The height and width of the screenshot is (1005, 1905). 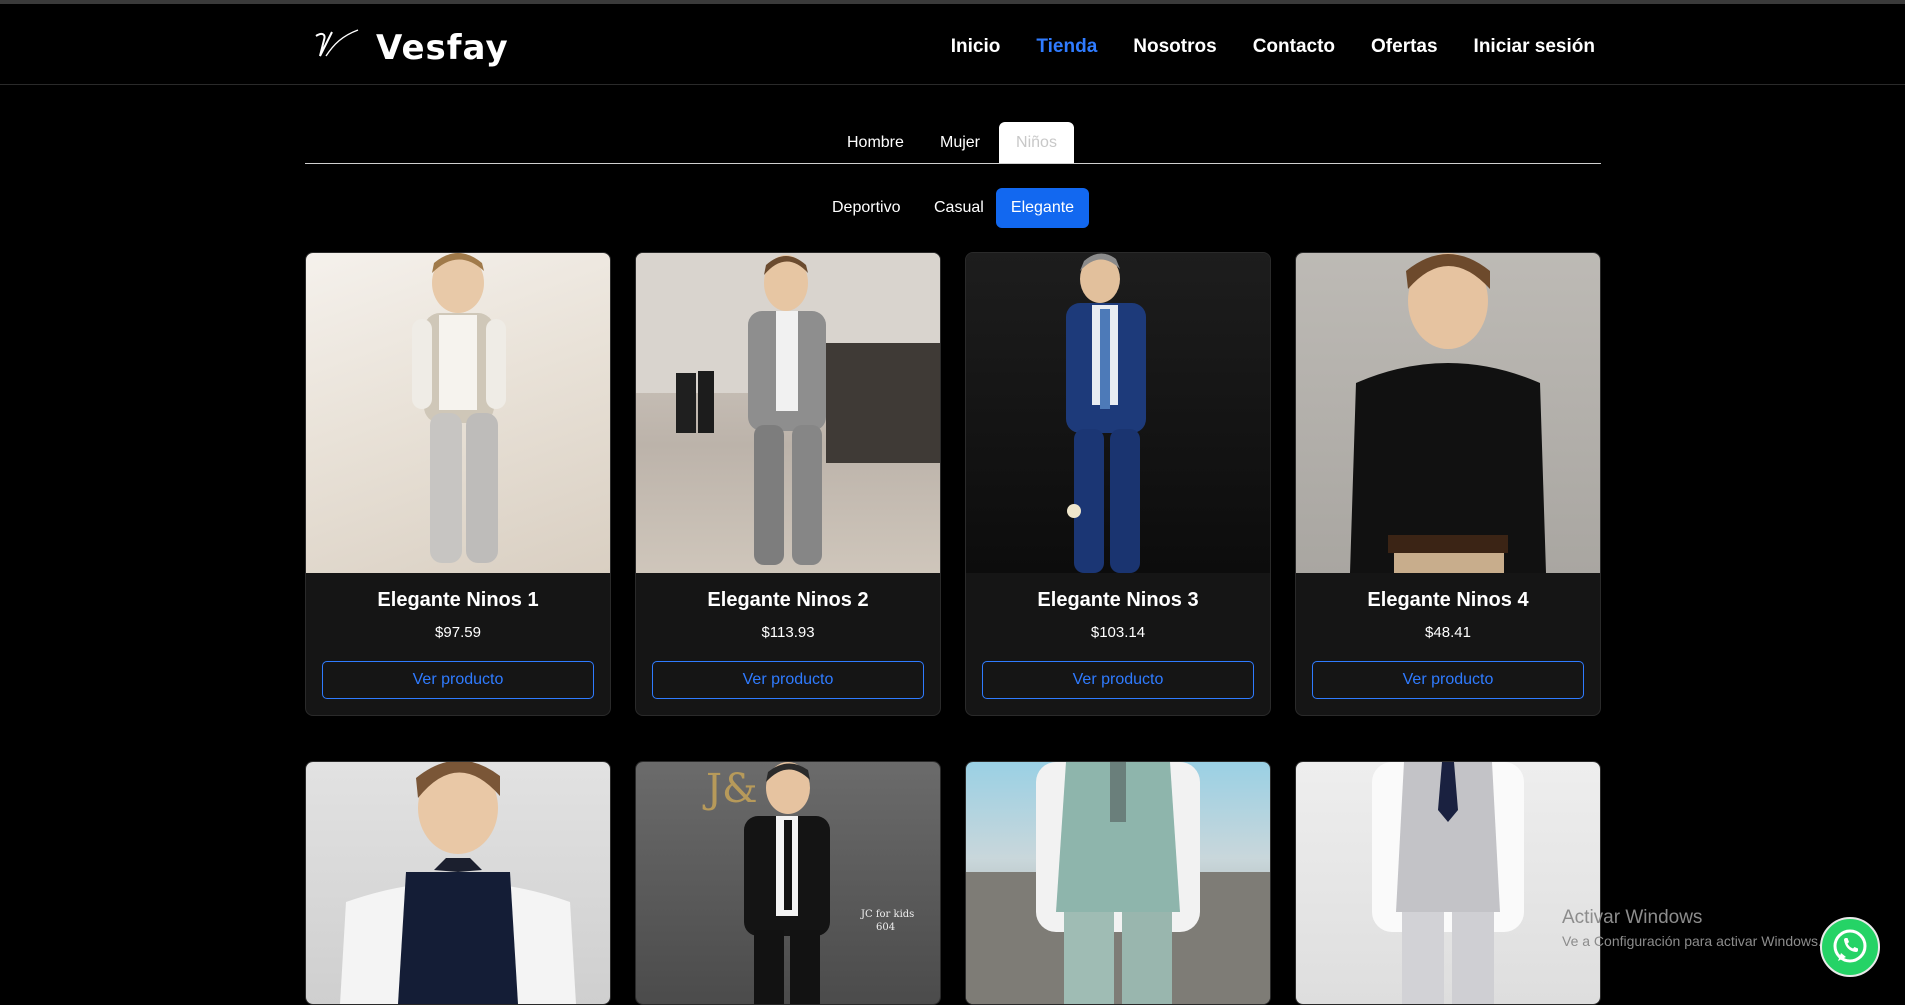 I want to click on card-image-overlay-text: JC for kids, so click(x=887, y=914).